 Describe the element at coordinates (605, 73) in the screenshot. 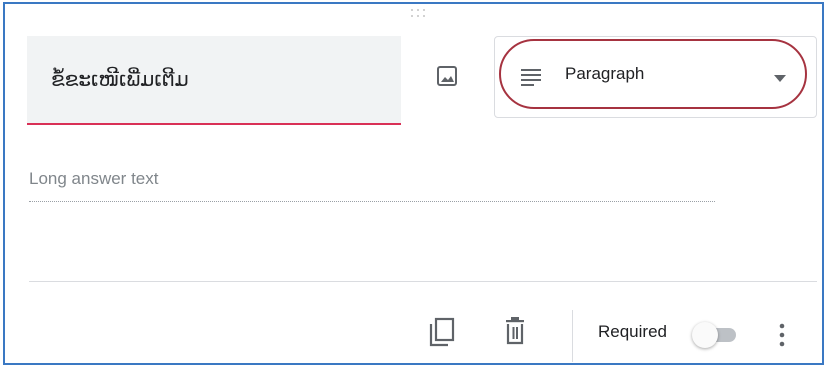

I see `question-type-label: Paragraph` at that location.